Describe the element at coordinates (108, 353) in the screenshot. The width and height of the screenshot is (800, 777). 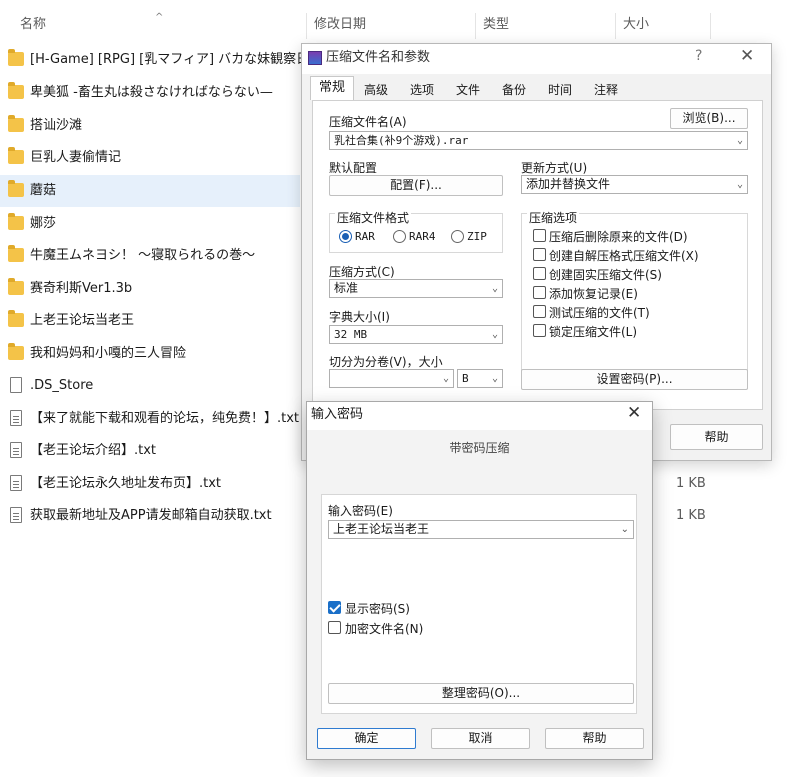
I see `file-name: 我和妈妈和小嘎的三人冒险` at that location.